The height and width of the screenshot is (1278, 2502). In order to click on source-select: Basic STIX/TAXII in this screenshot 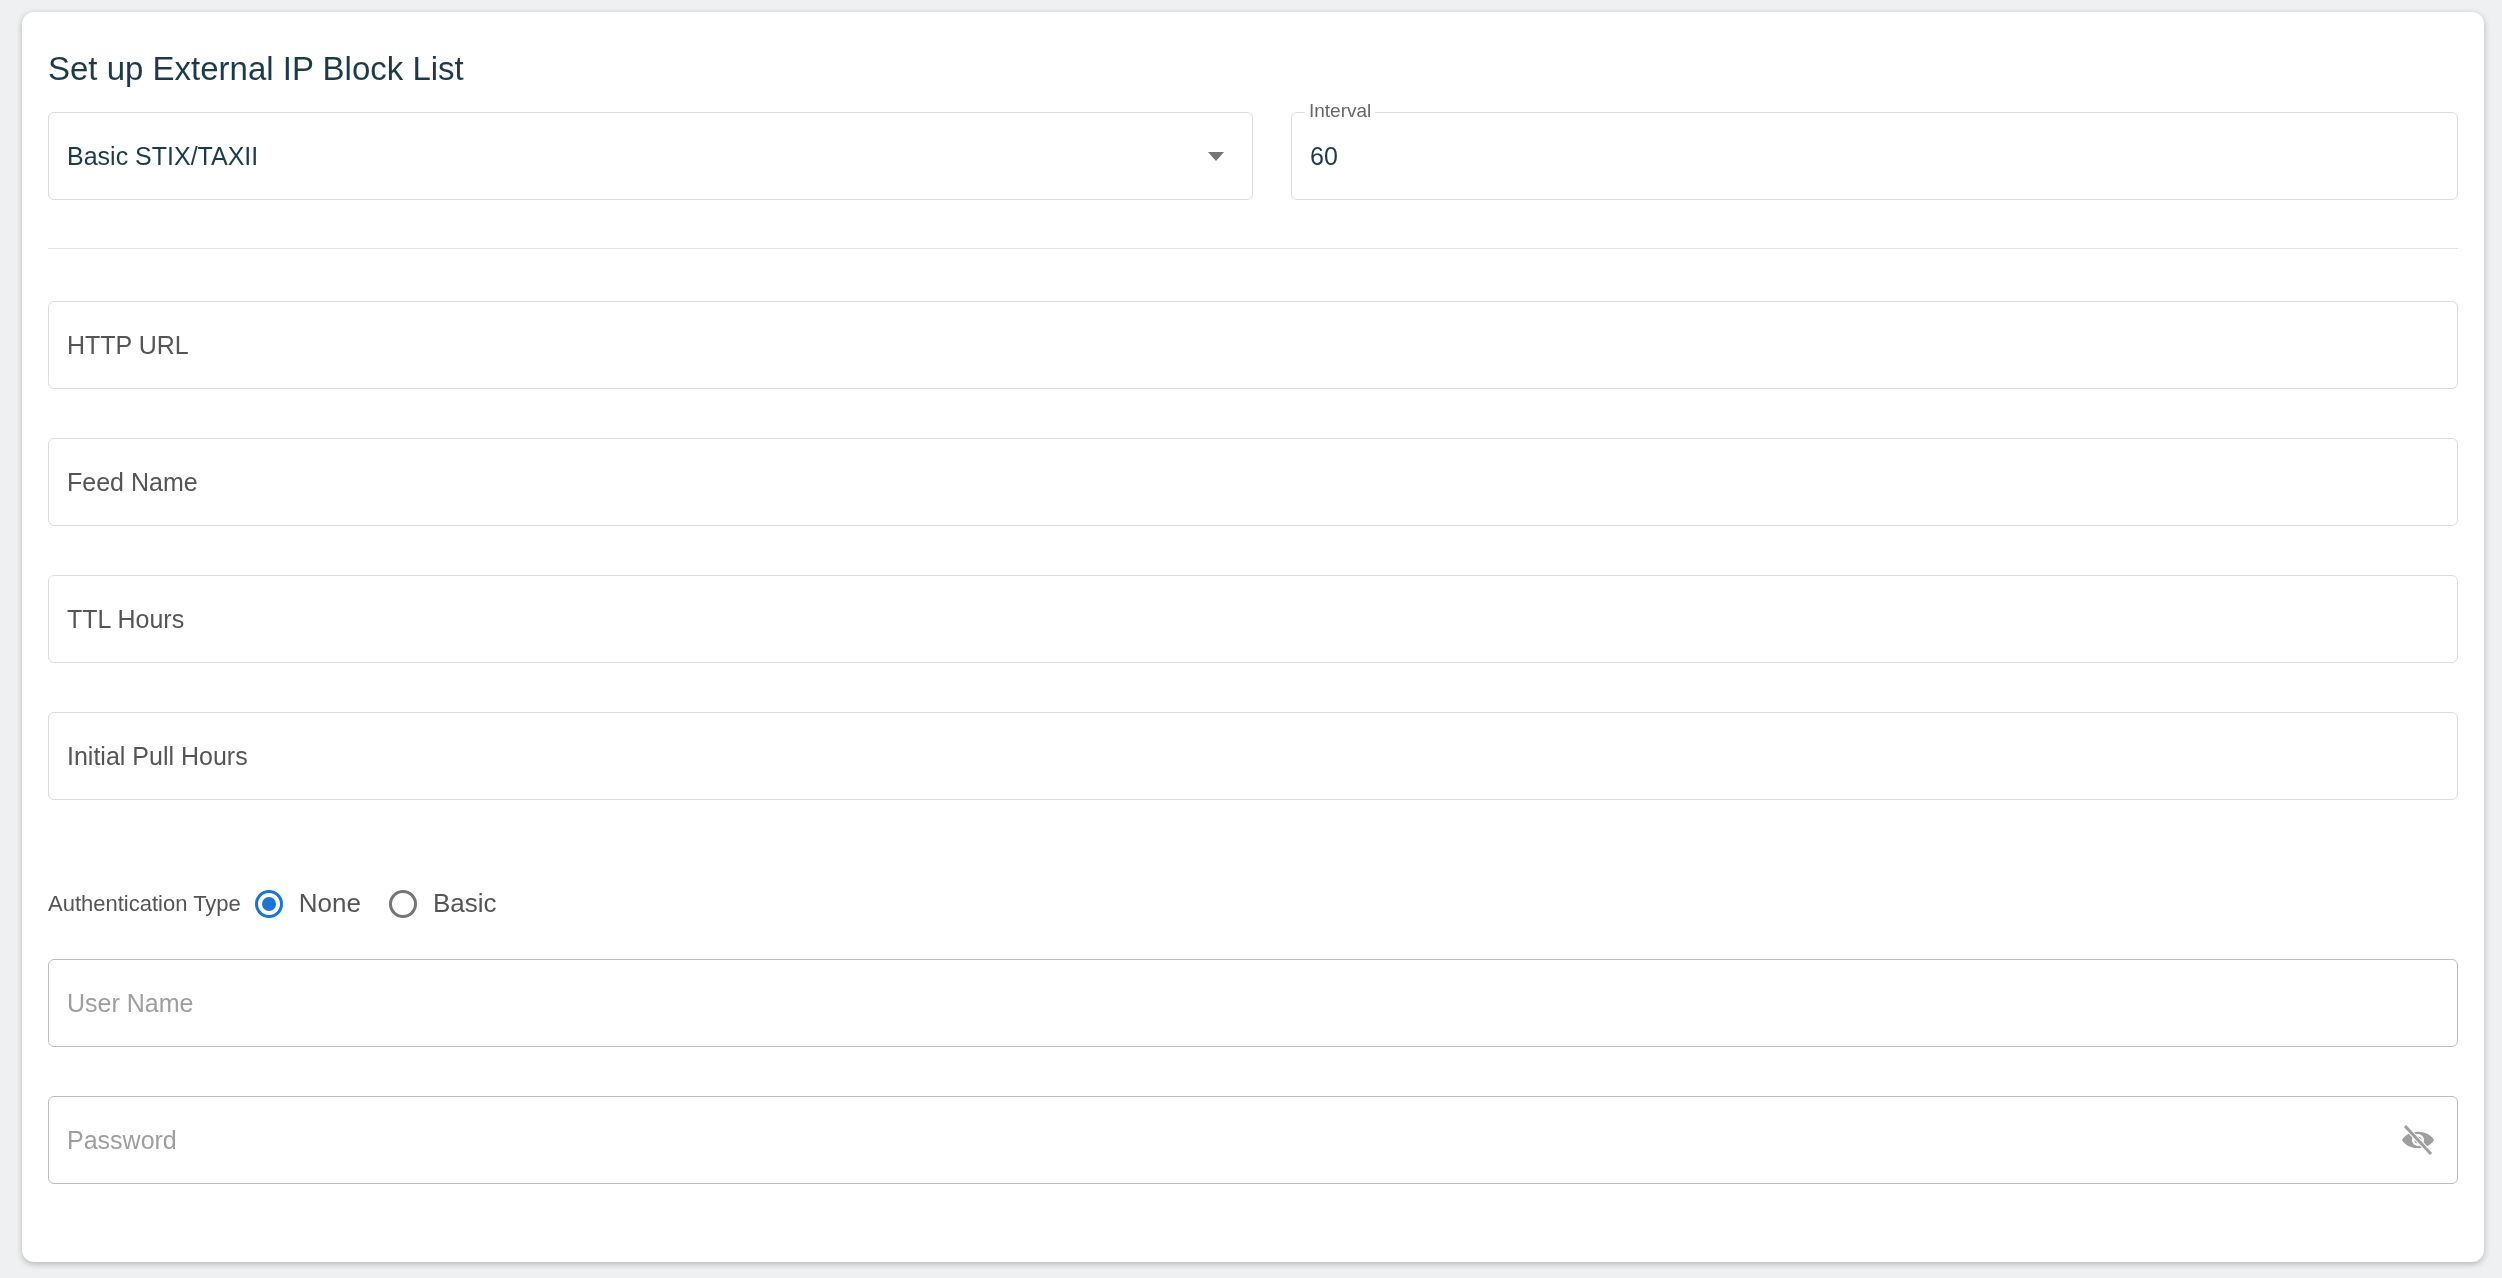, I will do `click(650, 156)`.